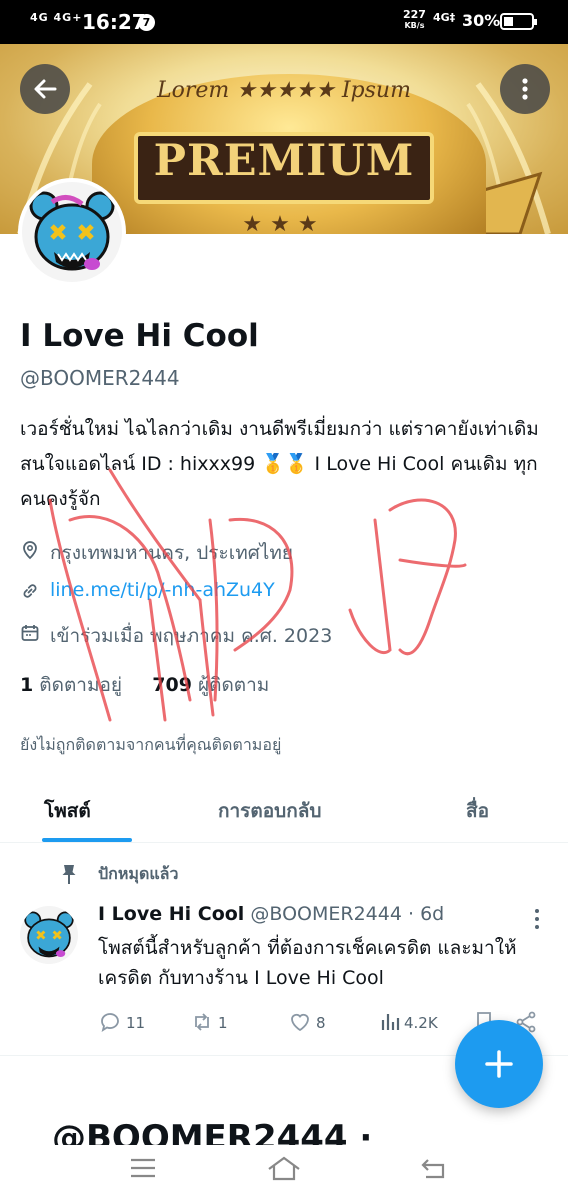  What do you see at coordinates (110, 1022) in the screenshot?
I see `reply-icon` at bounding box center [110, 1022].